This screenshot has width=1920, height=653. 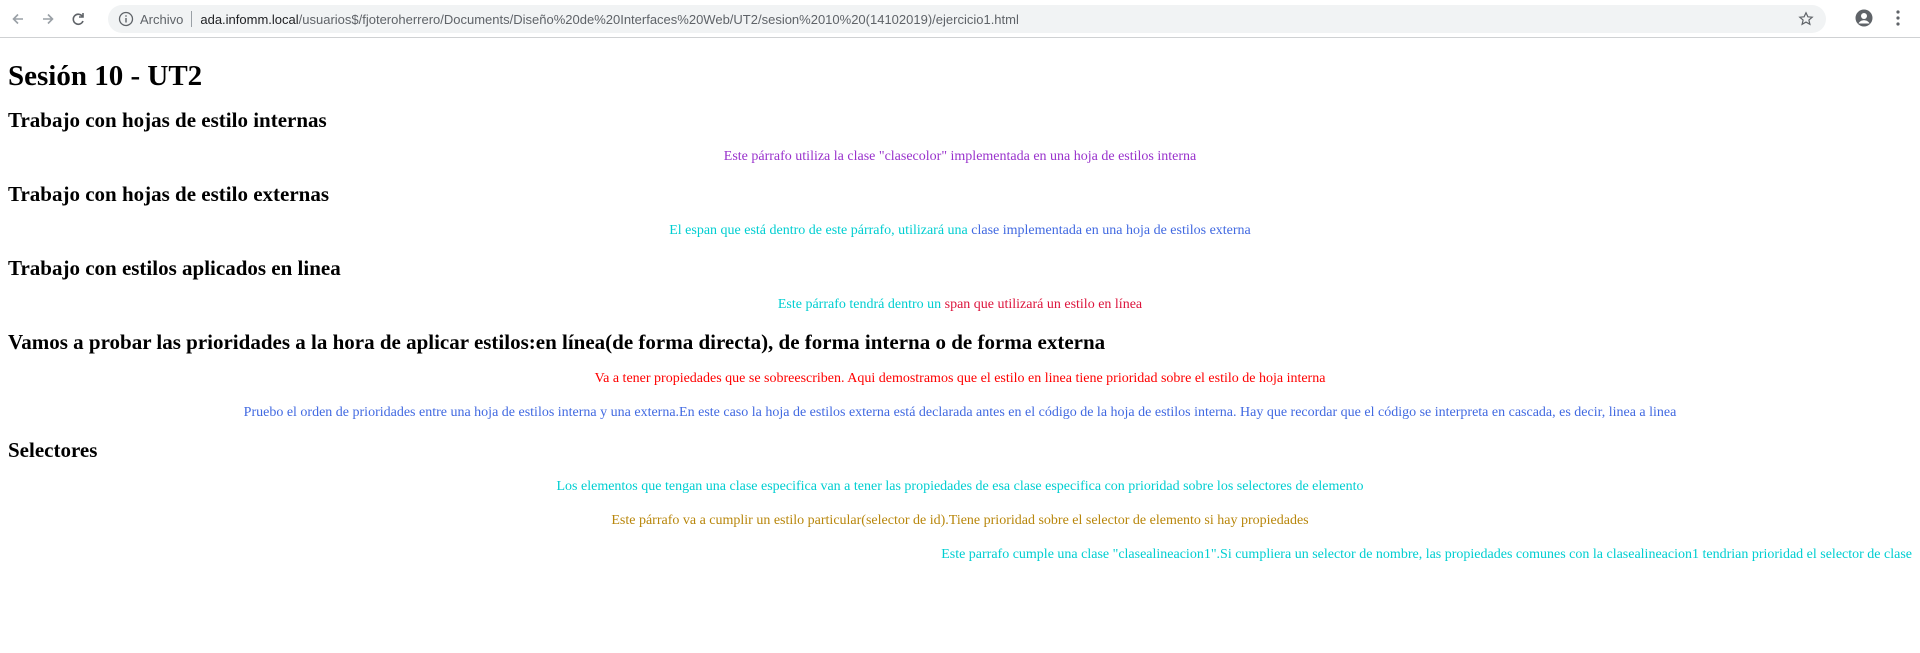 I want to click on back-button, so click(x=18, y=19).